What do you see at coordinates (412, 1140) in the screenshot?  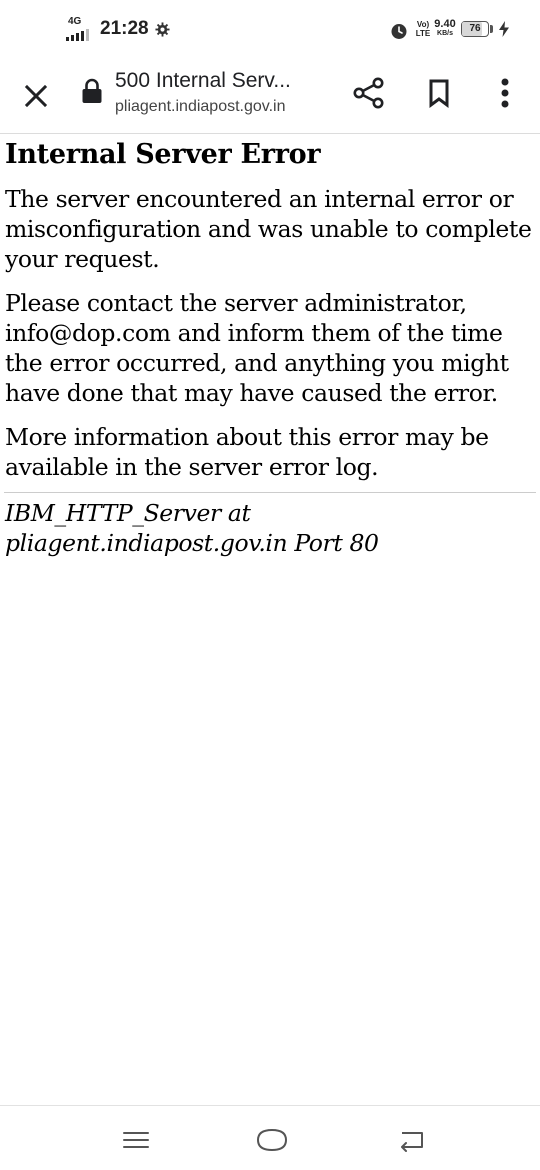 I see `back-icon` at bounding box center [412, 1140].